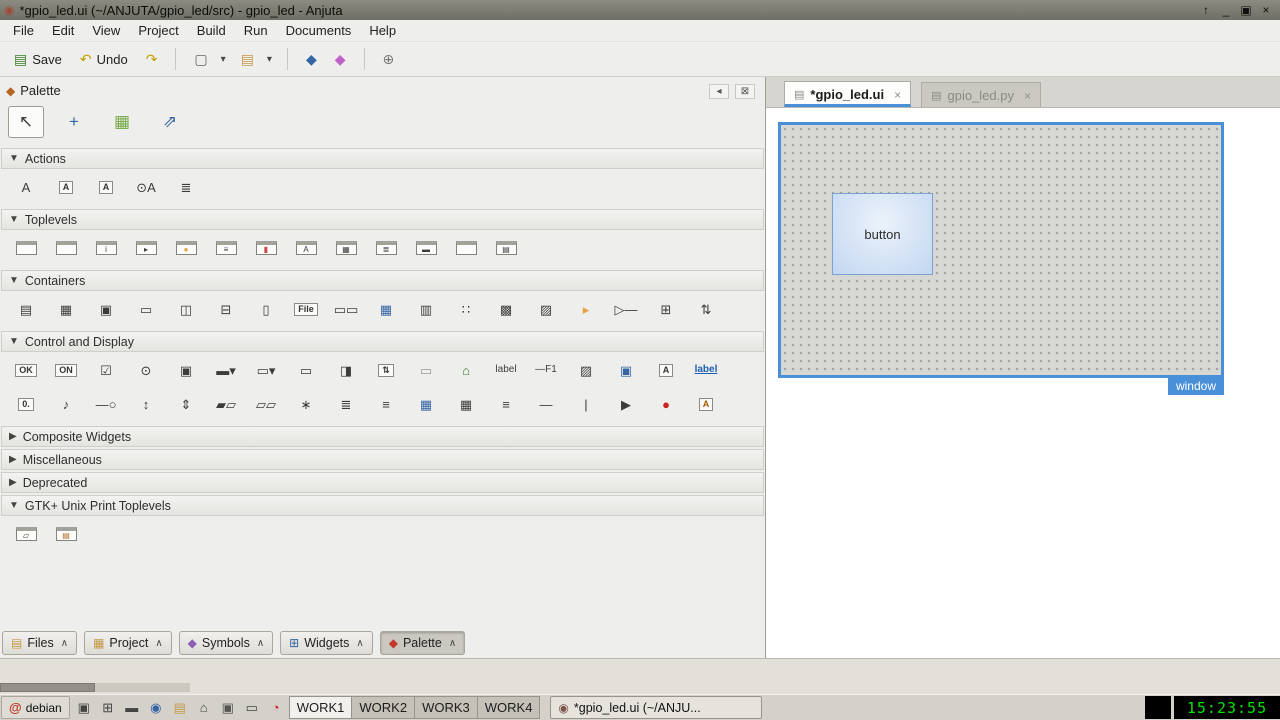  I want to click on toolbar-icon: ▦, so click(386, 309).